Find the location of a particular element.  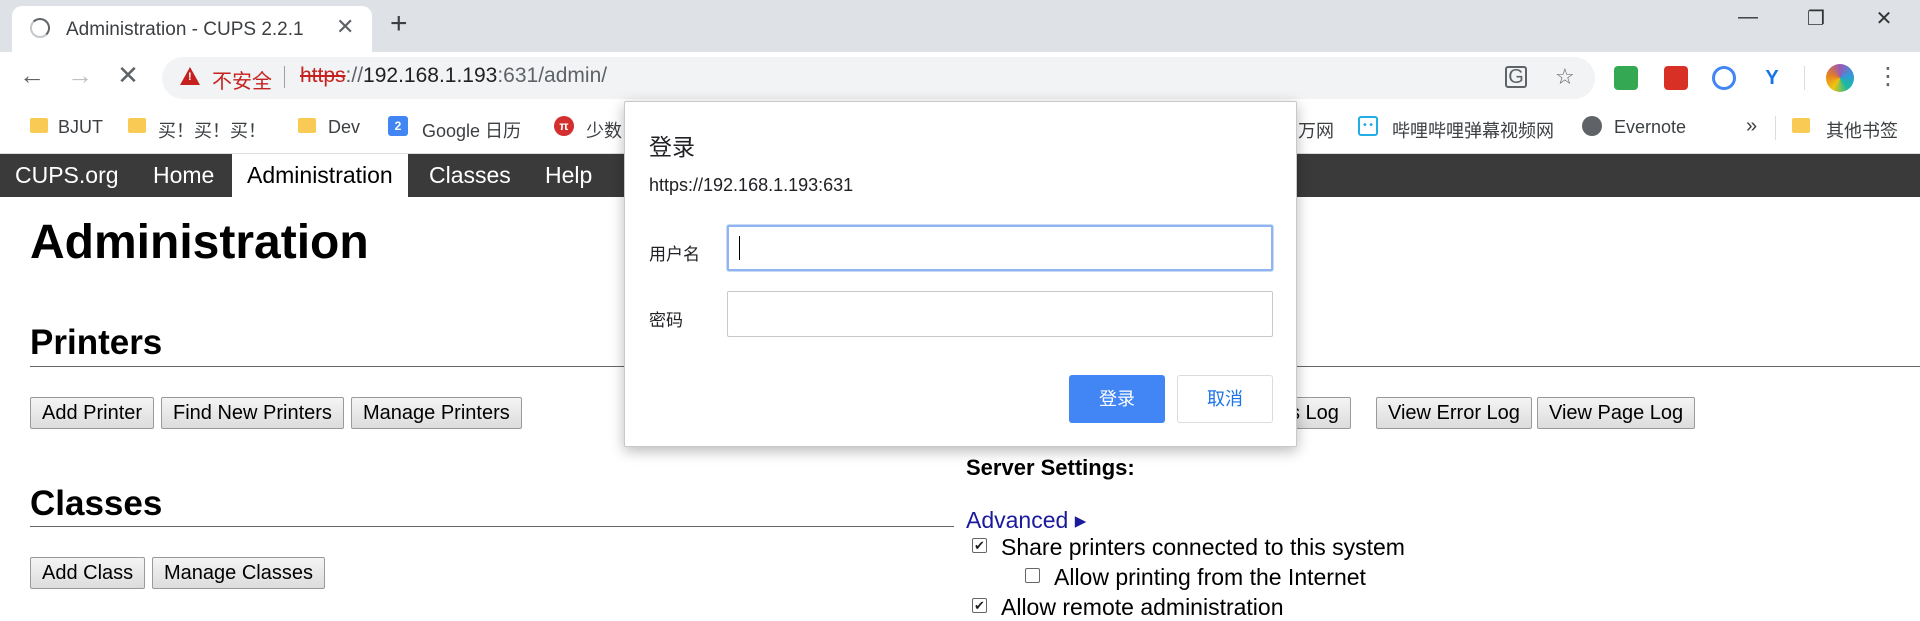

username-input is located at coordinates (1000, 248).